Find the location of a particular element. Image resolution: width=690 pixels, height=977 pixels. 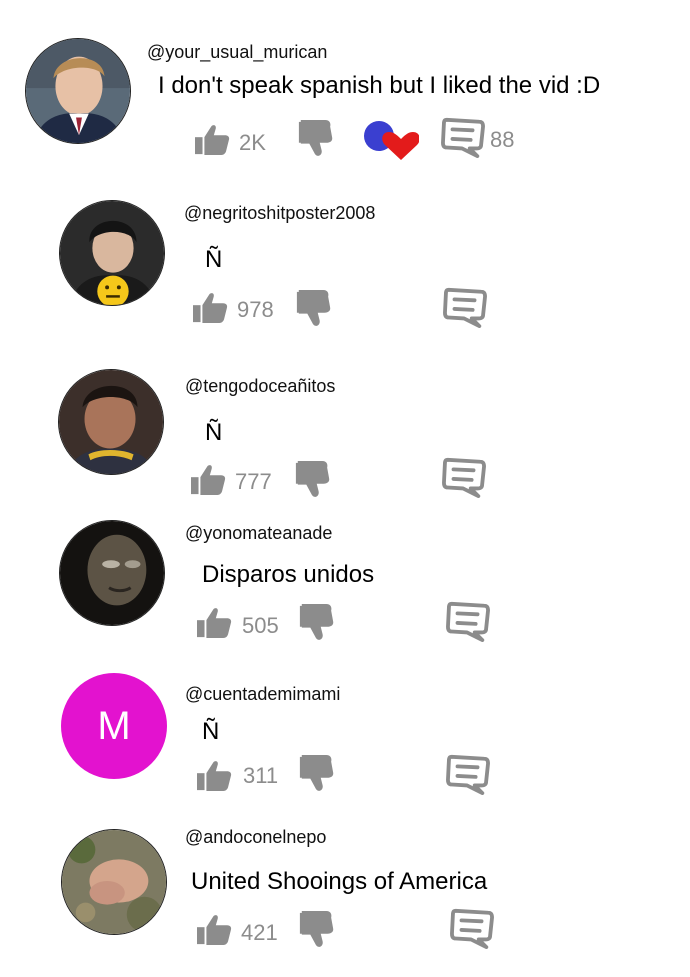

reply-count: 88 is located at coordinates (502, 139).